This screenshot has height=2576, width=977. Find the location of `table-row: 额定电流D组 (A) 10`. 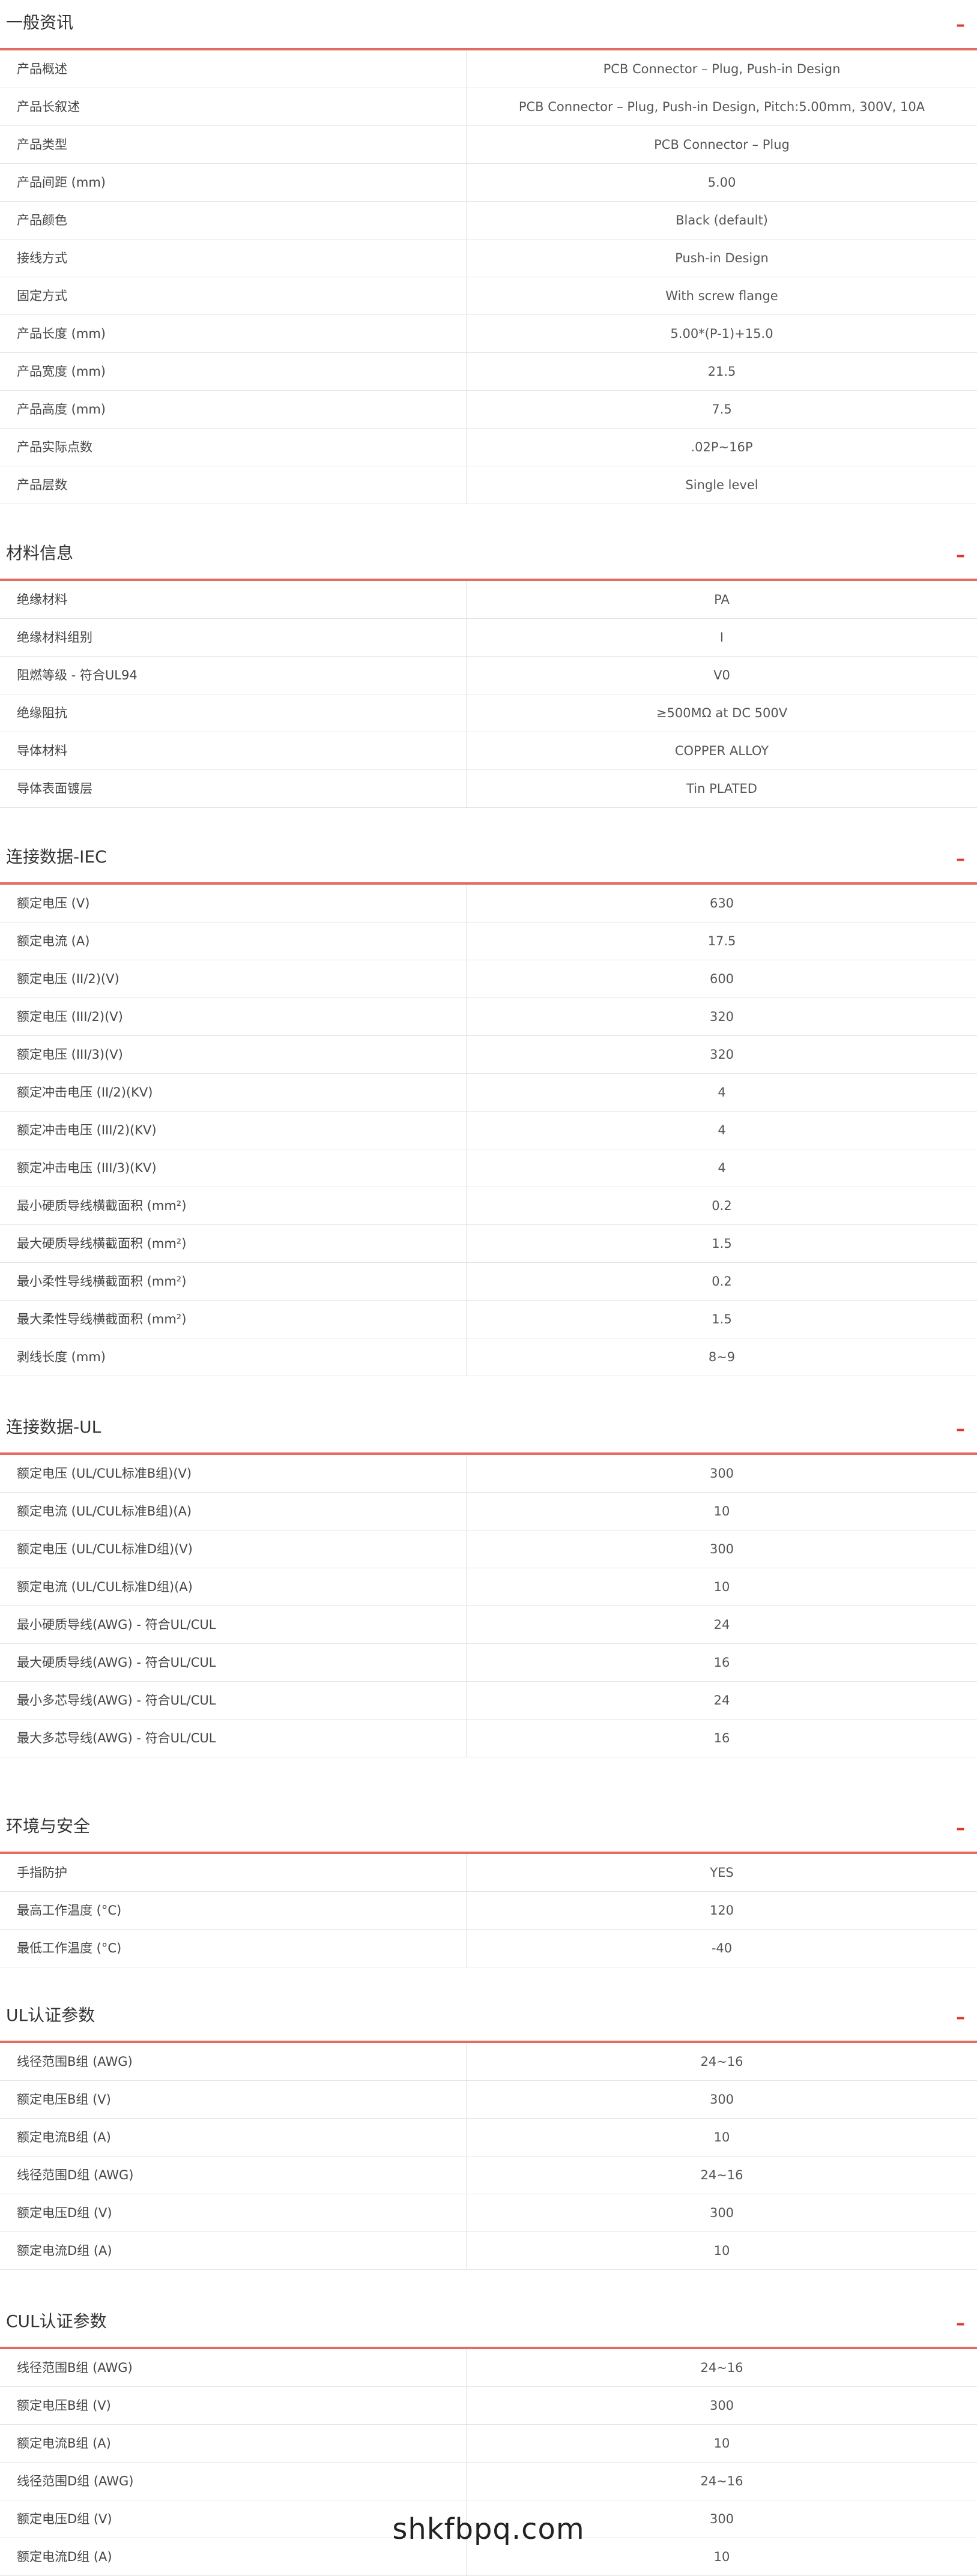

table-row: 额定电流D组 (A) 10 is located at coordinates (488, 2251).